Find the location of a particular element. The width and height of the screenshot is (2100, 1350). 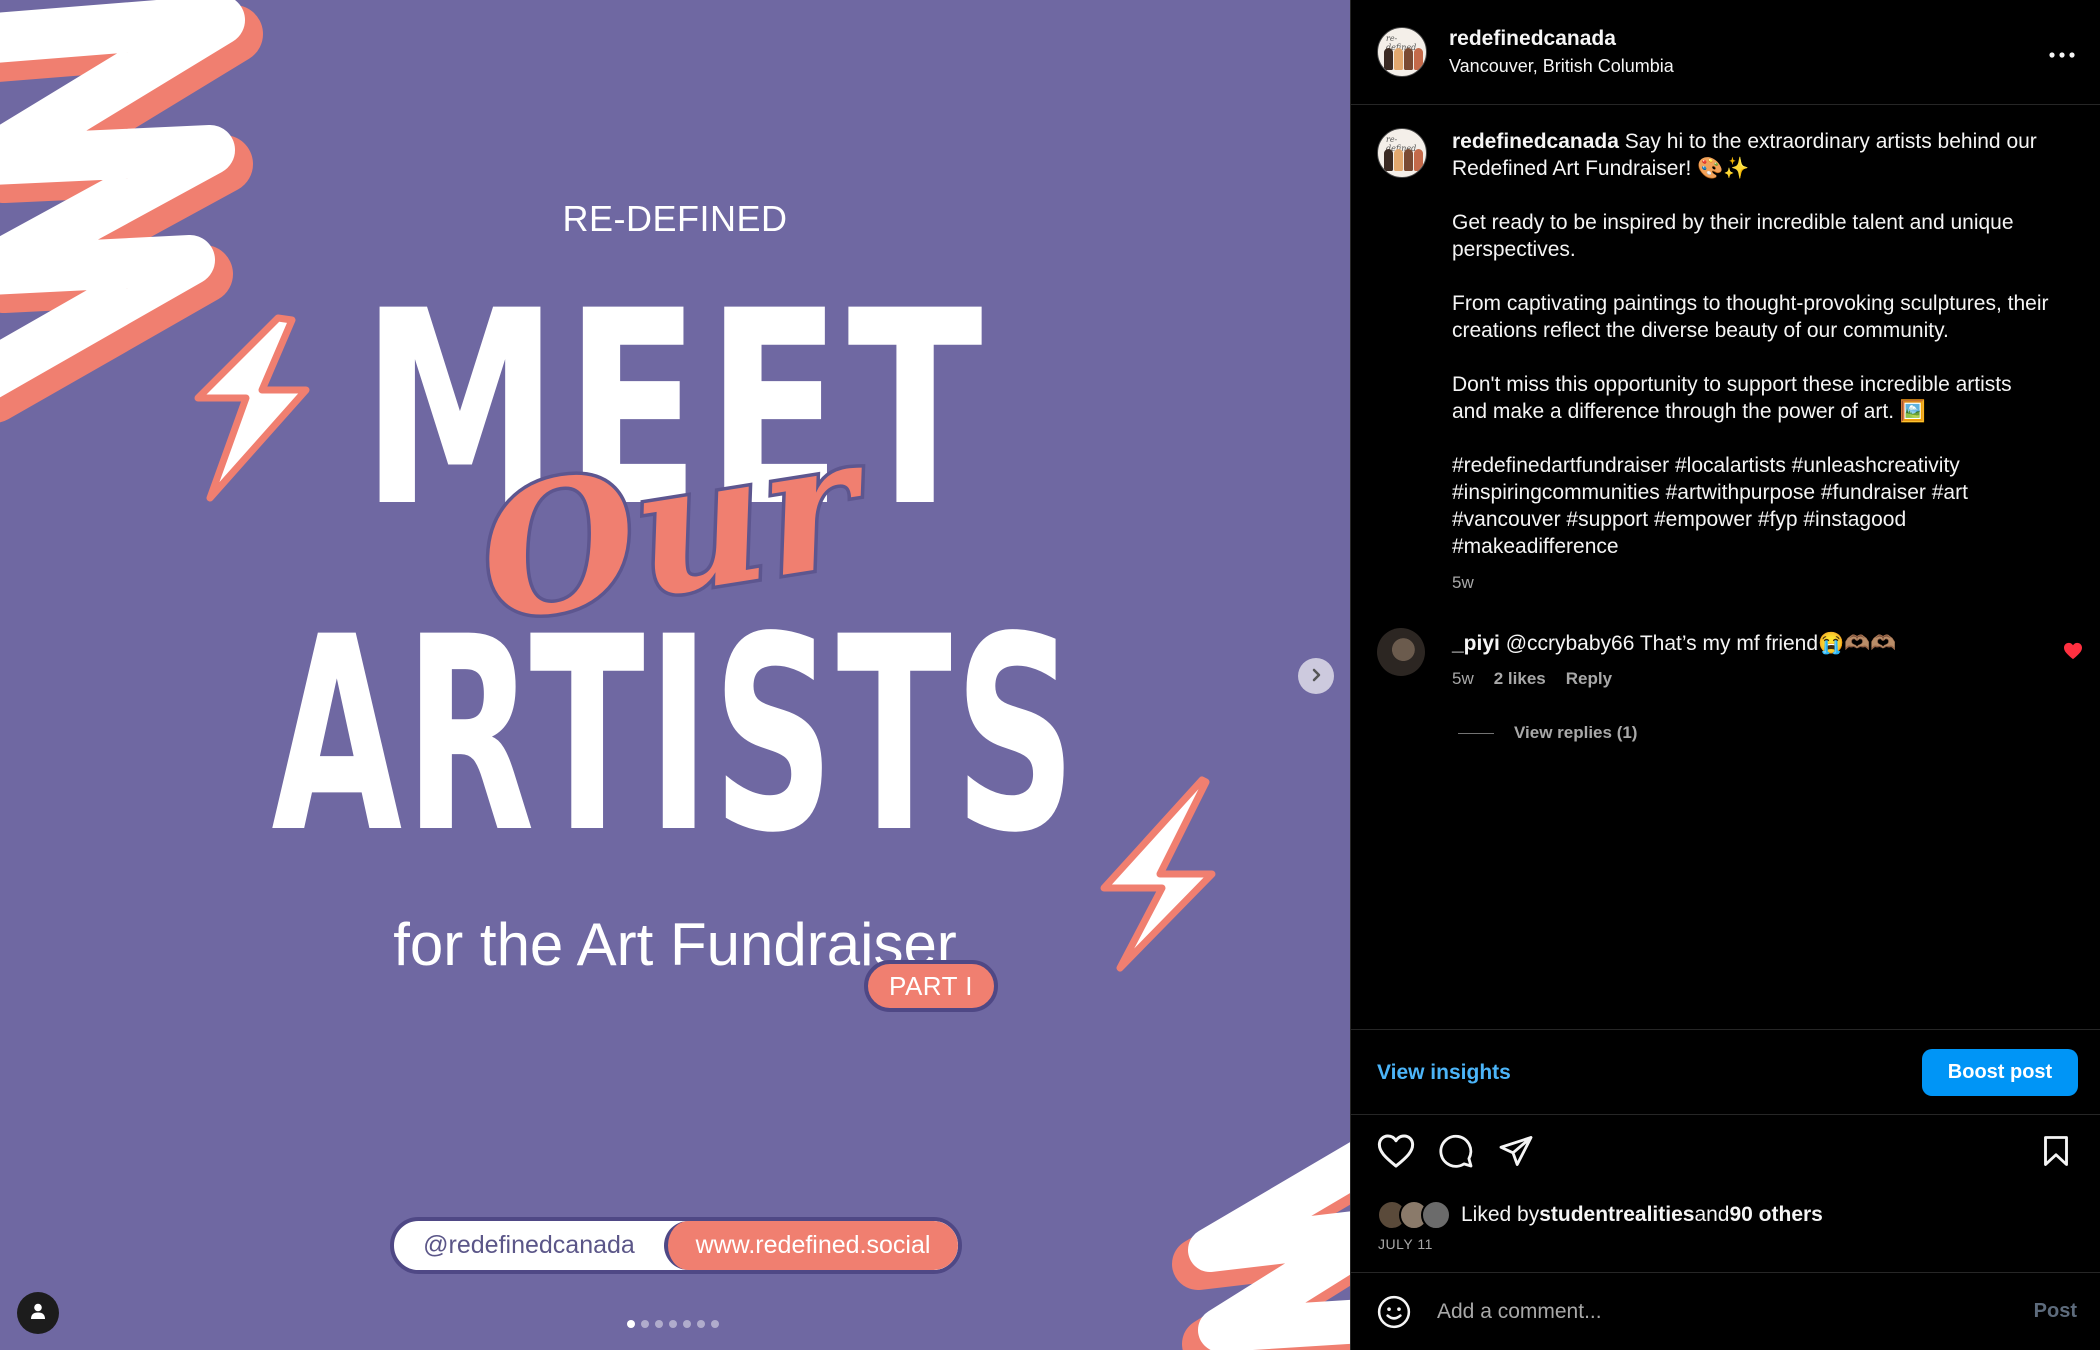

comment-likes: 2 likes is located at coordinates (1520, 679).